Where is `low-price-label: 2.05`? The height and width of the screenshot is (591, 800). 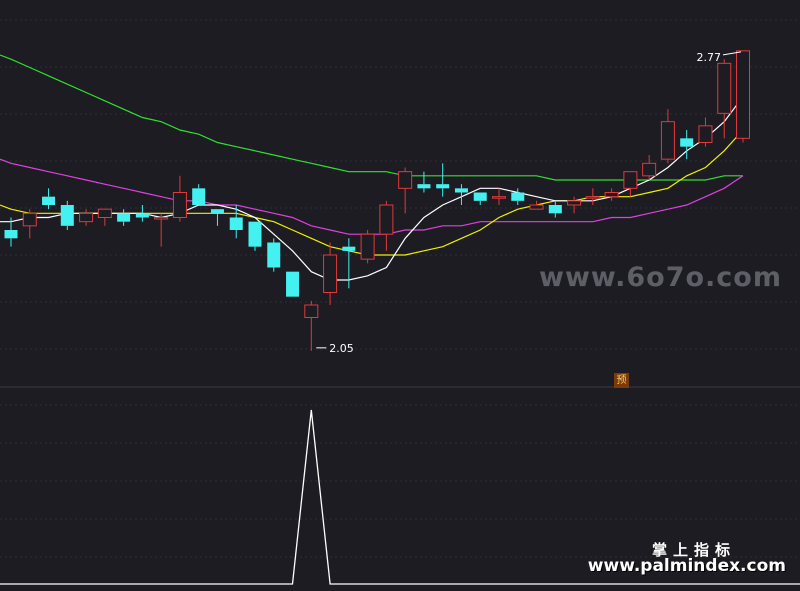 low-price-label: 2.05 is located at coordinates (341, 348).